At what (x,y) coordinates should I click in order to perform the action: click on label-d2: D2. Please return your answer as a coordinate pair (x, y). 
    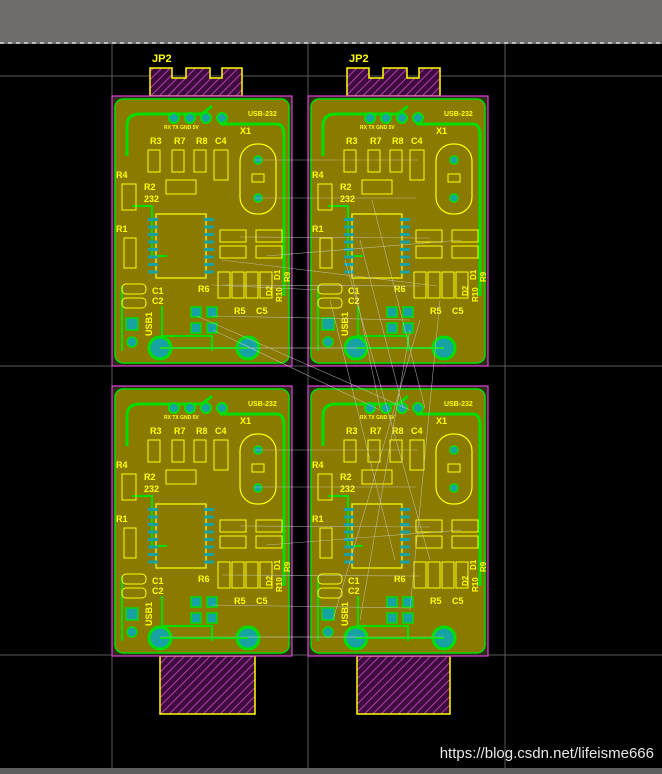
    Looking at the image, I should click on (465, 290).